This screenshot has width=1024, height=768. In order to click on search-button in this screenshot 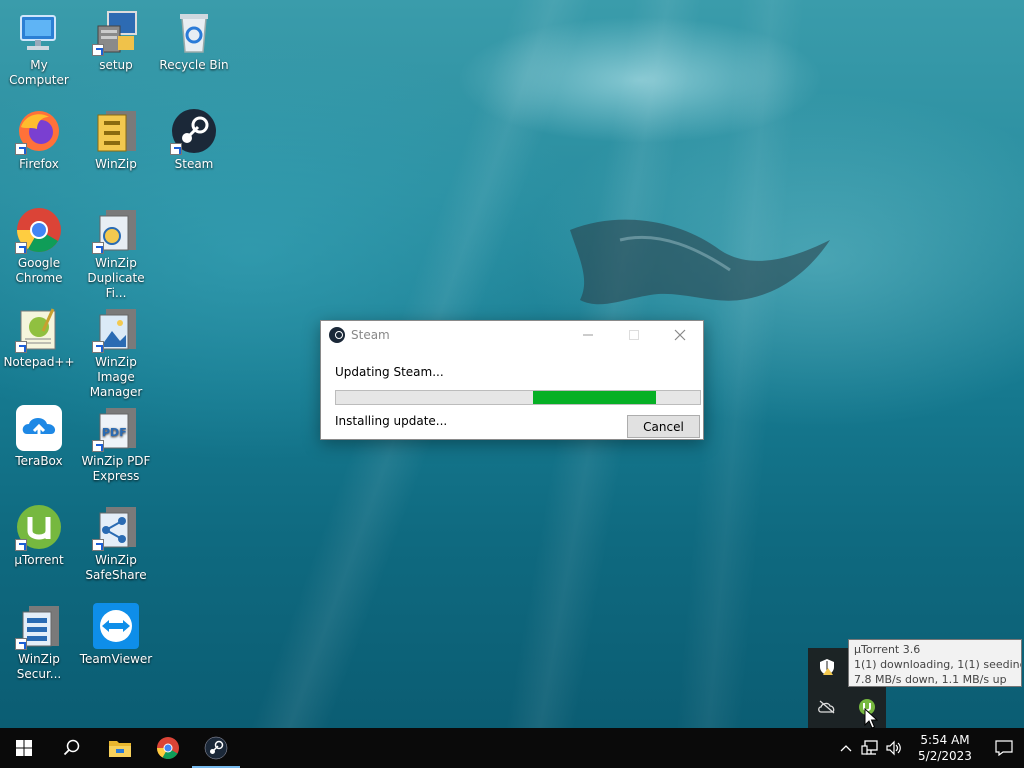, I will do `click(72, 748)`.